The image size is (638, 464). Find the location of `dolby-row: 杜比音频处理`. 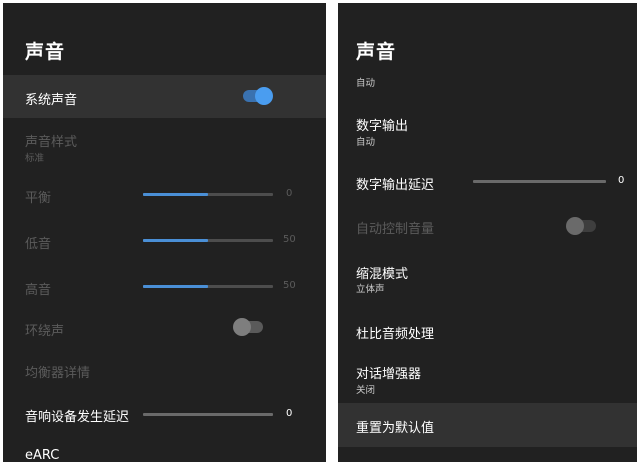

dolby-row: 杜比音频处理 is located at coordinates (487, 330).